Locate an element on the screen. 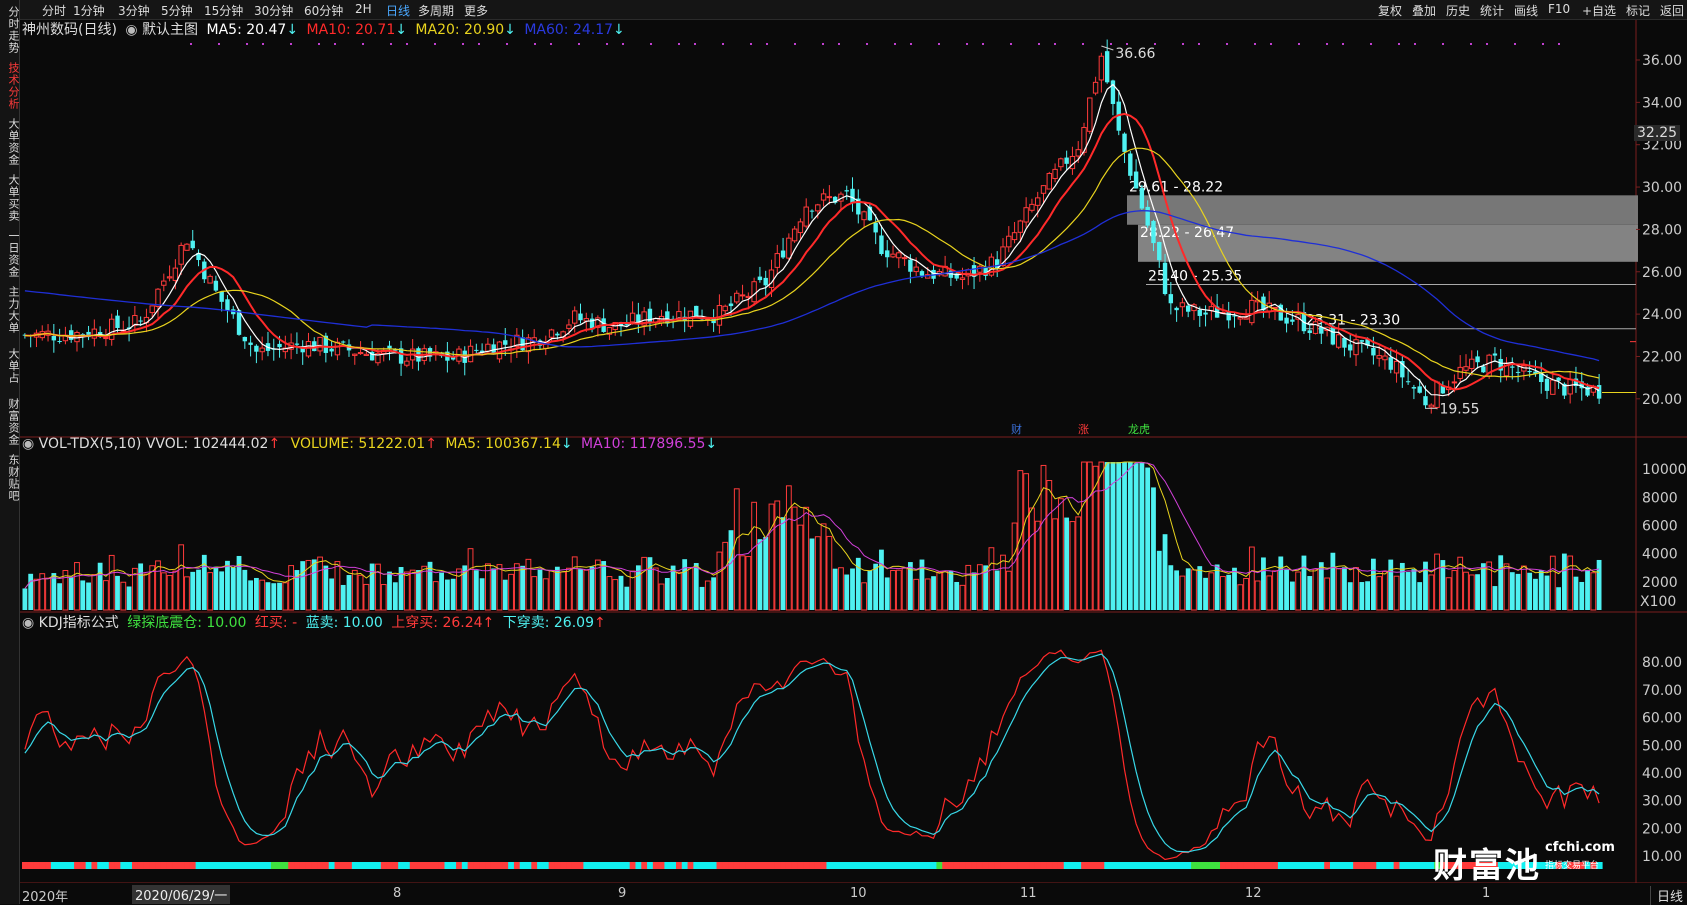 The height and width of the screenshot is (905, 1687). vvol-label: VVOL: 102444.02 is located at coordinates (207, 444).